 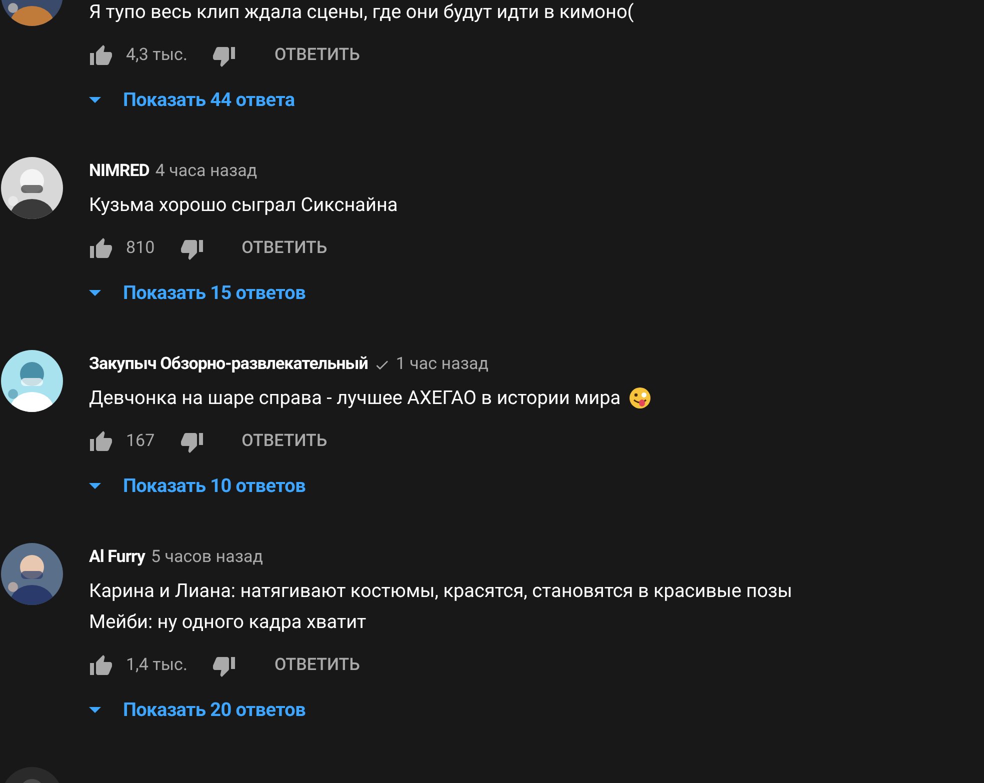 I want to click on show-replies-button: Показать 10 ответов, so click(x=370, y=486).